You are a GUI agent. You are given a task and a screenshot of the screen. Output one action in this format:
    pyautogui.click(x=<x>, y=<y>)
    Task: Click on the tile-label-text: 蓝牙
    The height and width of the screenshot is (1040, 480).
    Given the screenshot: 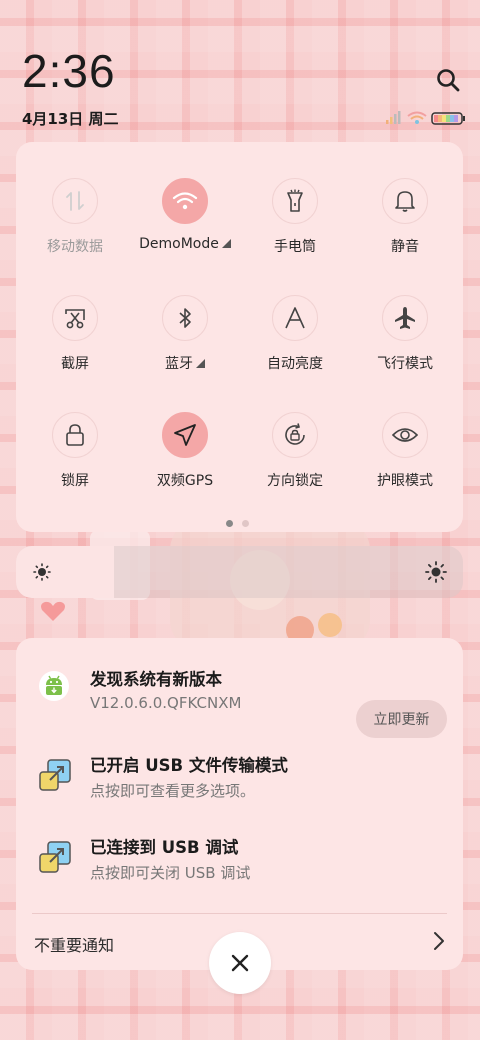 What is the action you would take?
    pyautogui.click(x=179, y=364)
    